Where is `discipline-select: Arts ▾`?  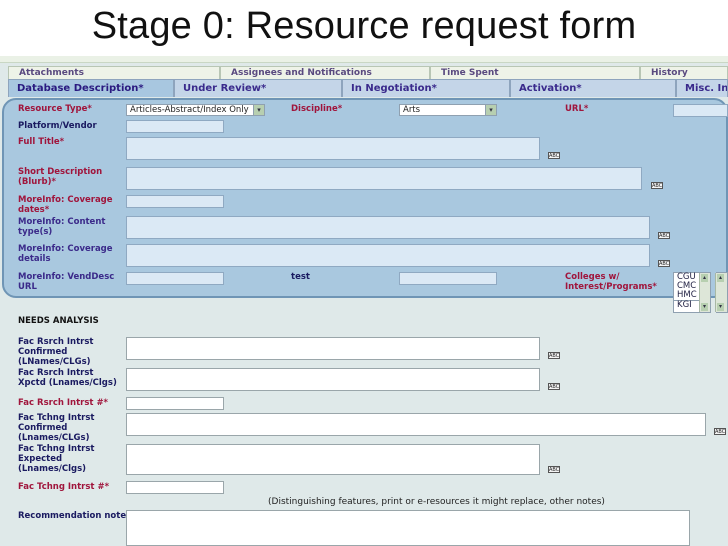 discipline-select: Arts ▾ is located at coordinates (448, 110).